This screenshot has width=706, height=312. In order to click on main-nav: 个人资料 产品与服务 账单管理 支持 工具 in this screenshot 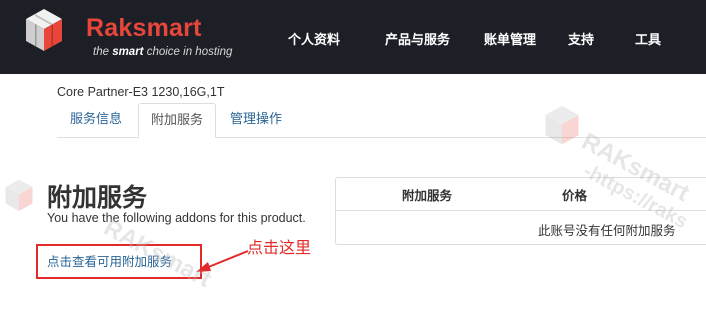, I will do `click(353, 39)`.